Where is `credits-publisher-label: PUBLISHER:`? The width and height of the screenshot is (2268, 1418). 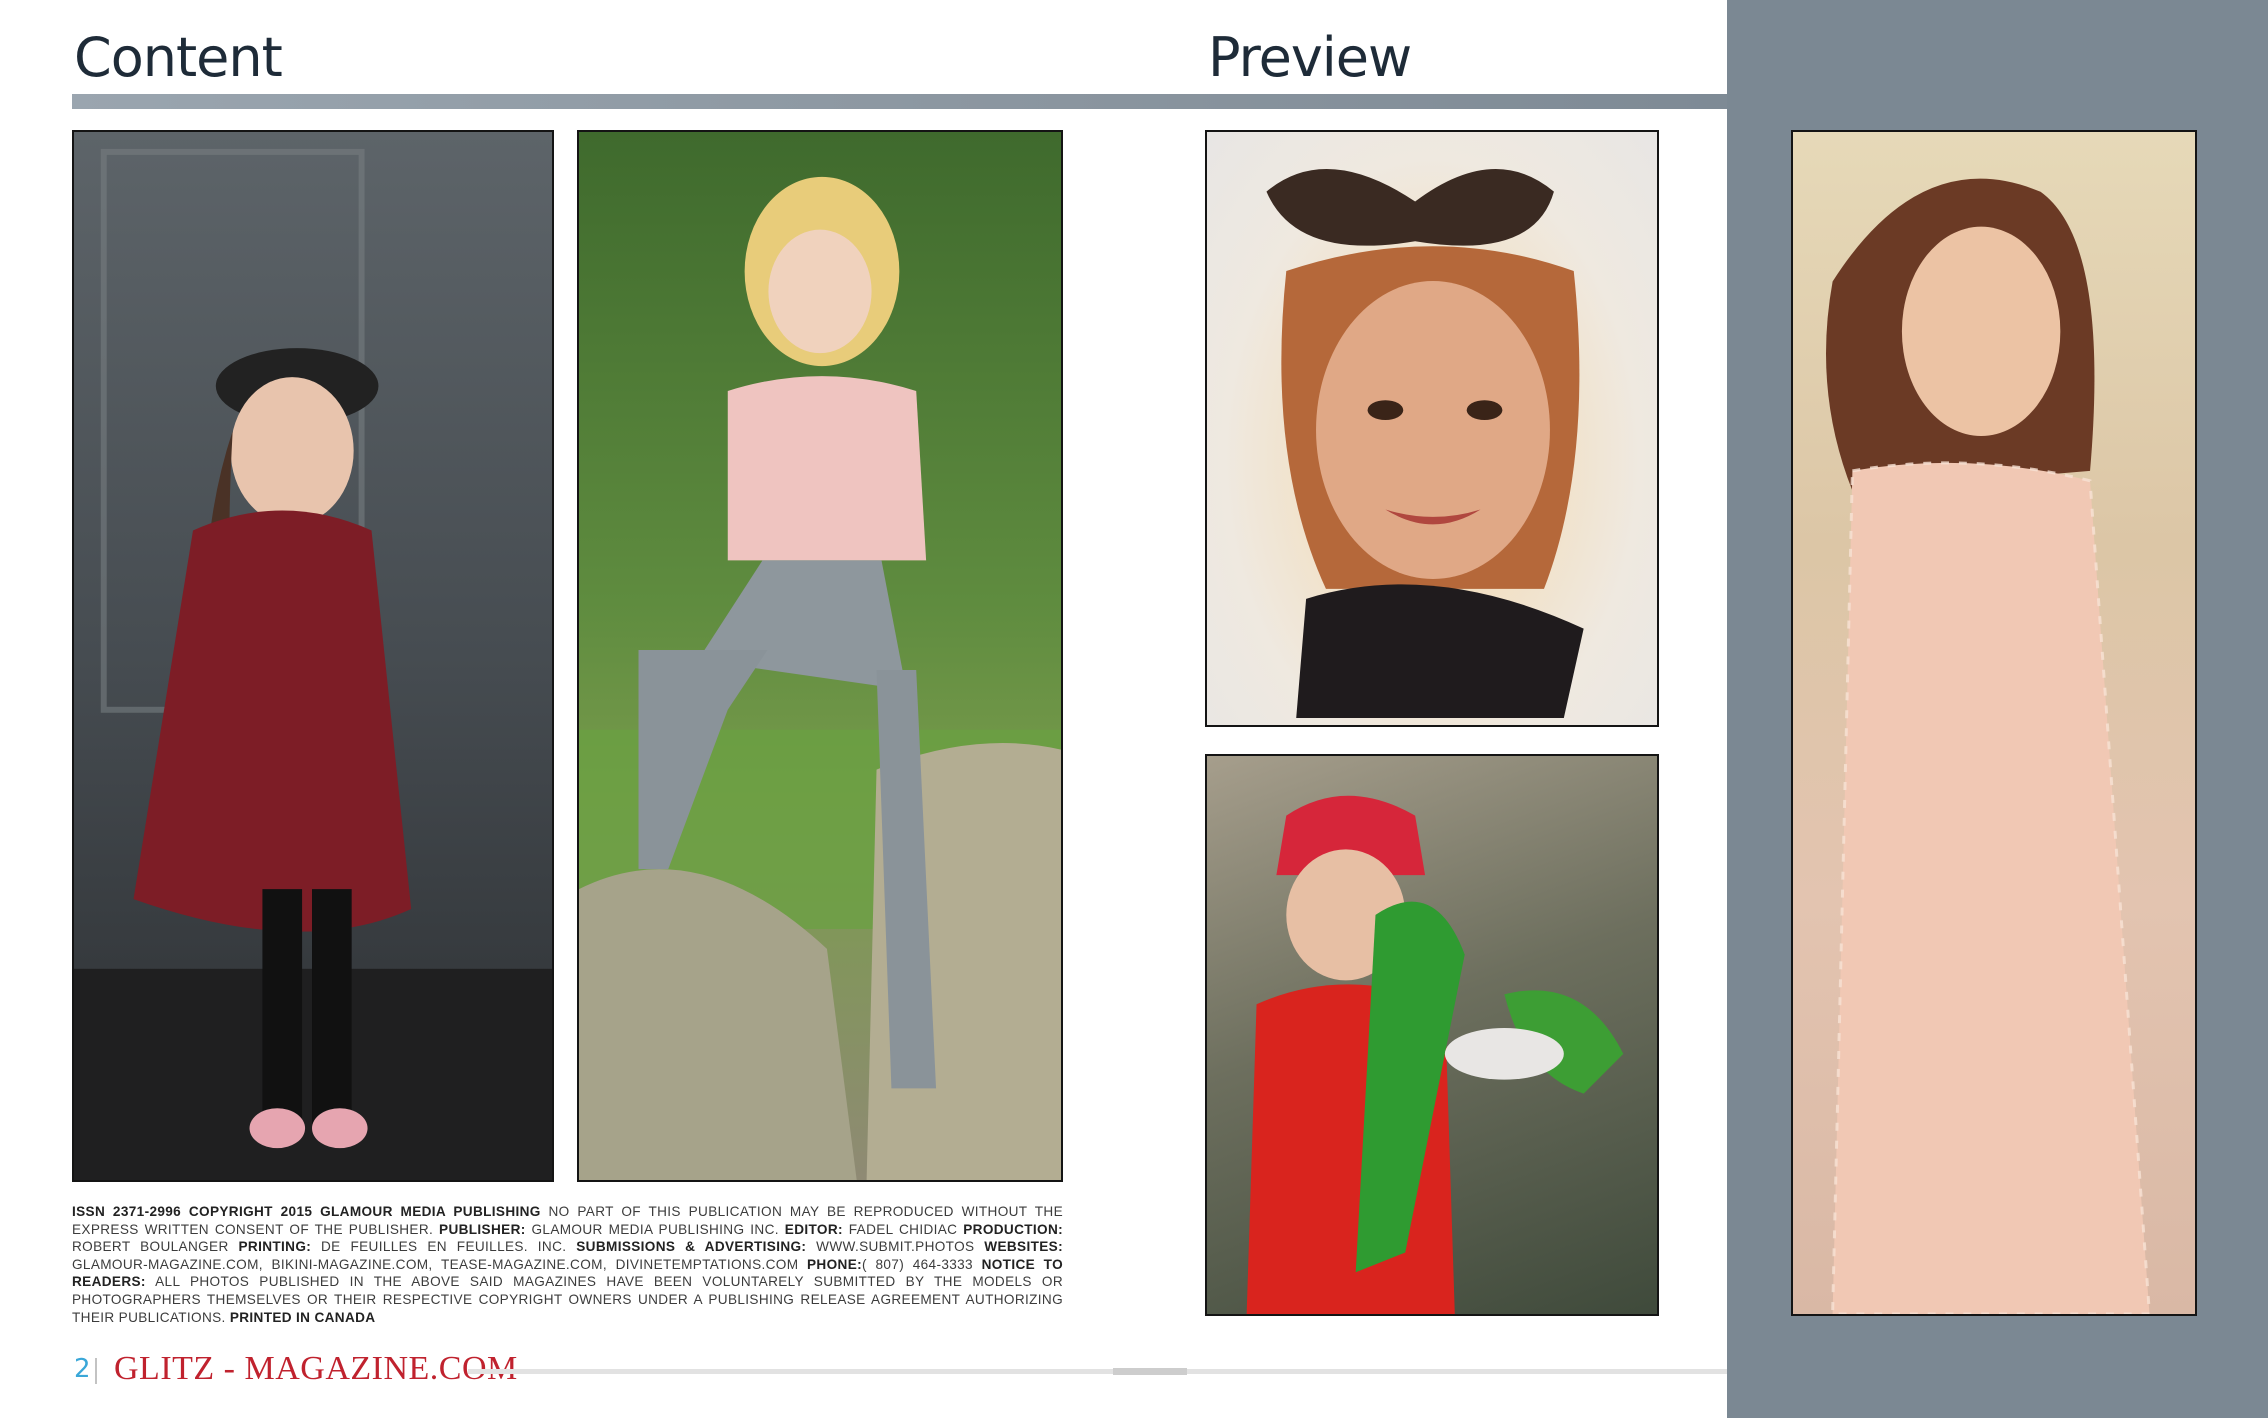 credits-publisher-label: PUBLISHER: is located at coordinates (482, 1229).